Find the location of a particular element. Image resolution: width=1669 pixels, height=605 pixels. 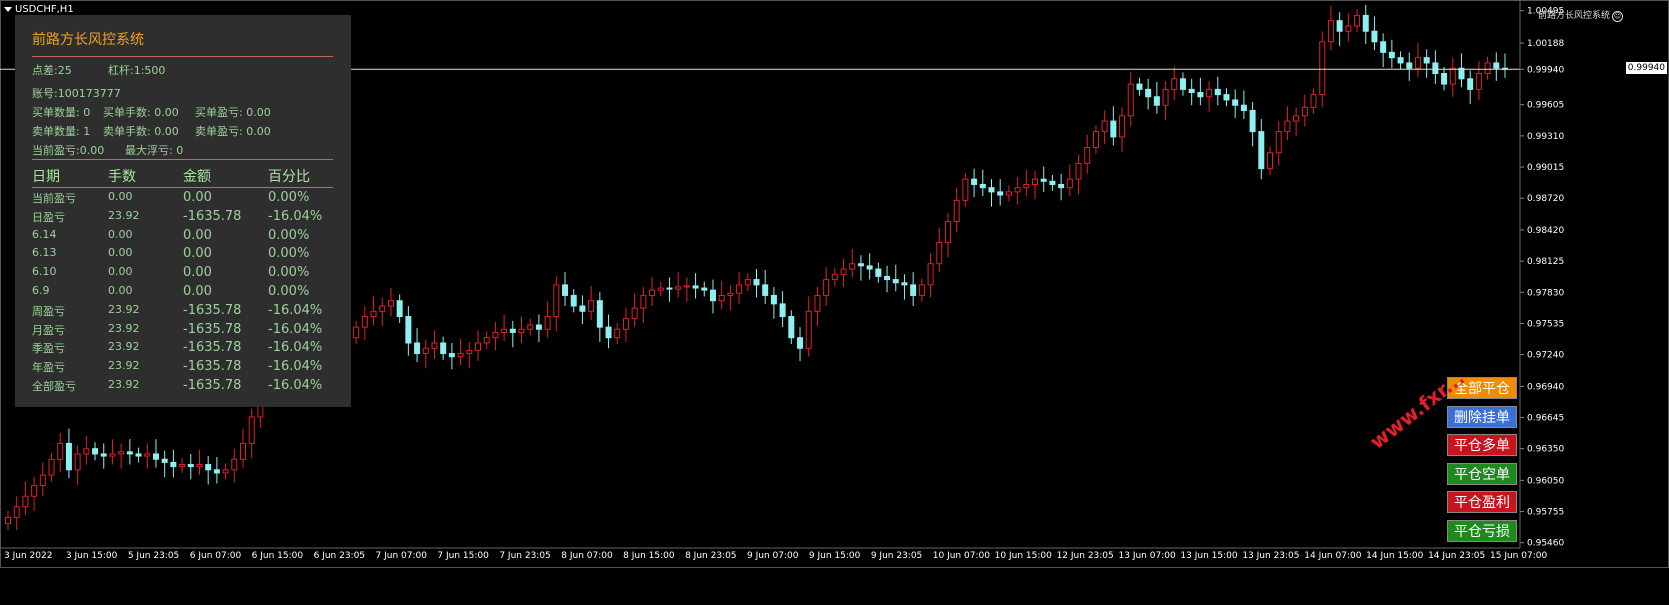

x-tick-label: 10 Jun 07:00 is located at coordinates (961, 556).